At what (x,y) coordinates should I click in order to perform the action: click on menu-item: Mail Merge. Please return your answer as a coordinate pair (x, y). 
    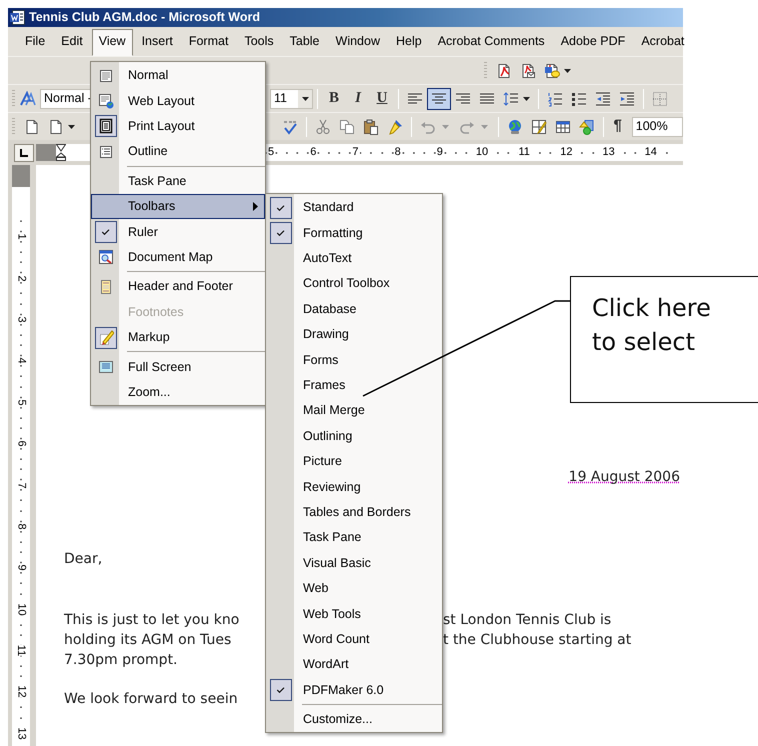
    Looking at the image, I should click on (334, 410).